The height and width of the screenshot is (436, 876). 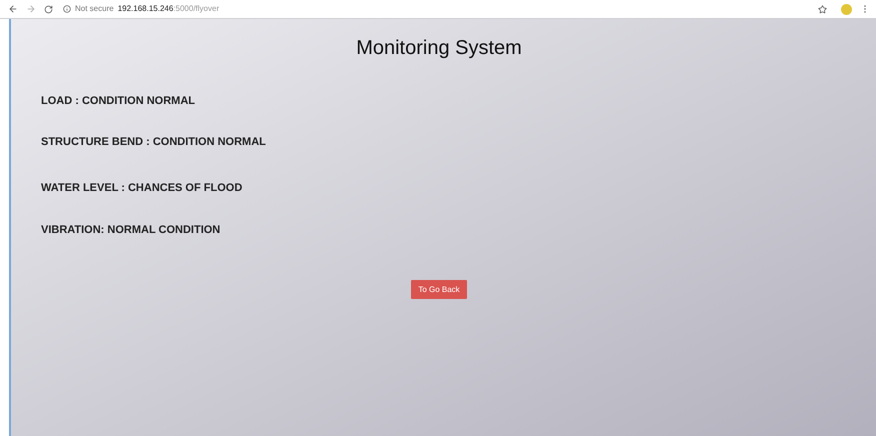 What do you see at coordinates (154, 142) in the screenshot?
I see `status-text: STRUCTURE BEND : CONDITION NORMAL` at bounding box center [154, 142].